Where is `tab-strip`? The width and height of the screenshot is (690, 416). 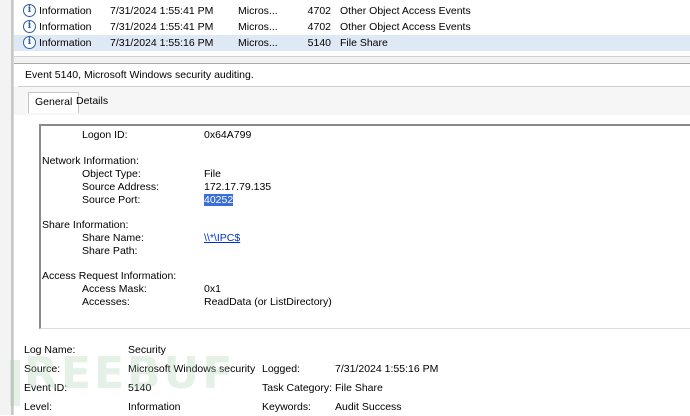
tab-strip is located at coordinates (352, 101).